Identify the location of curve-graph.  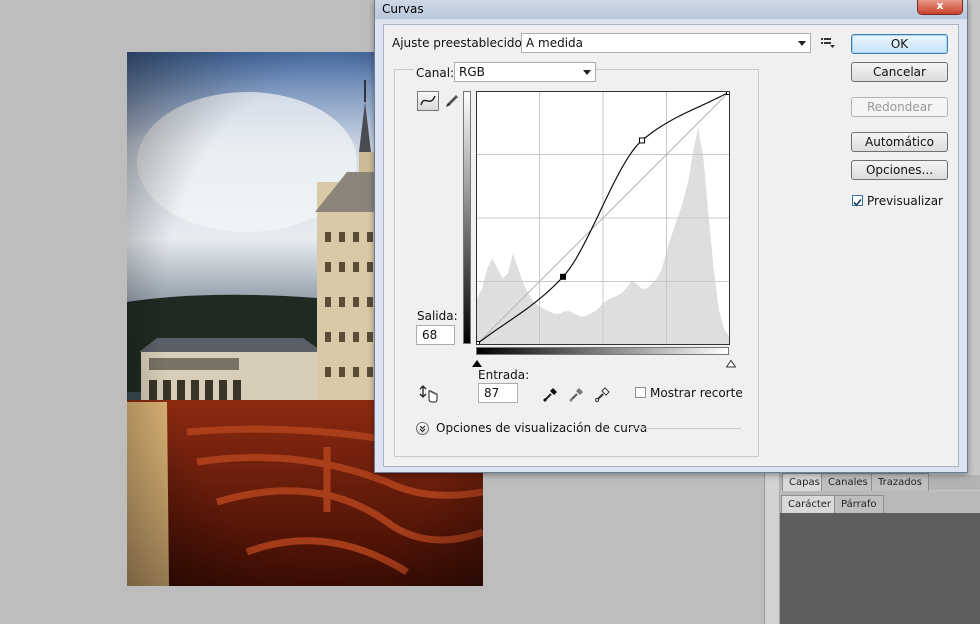
(603, 218).